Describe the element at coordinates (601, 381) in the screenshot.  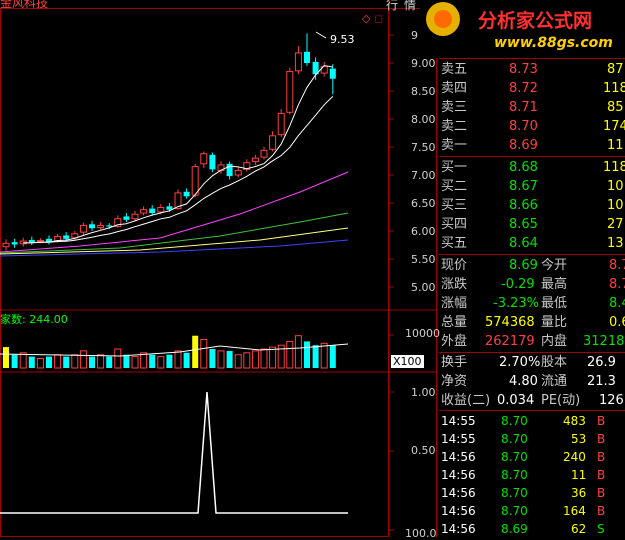
I see `float-value: 21.3` at that location.